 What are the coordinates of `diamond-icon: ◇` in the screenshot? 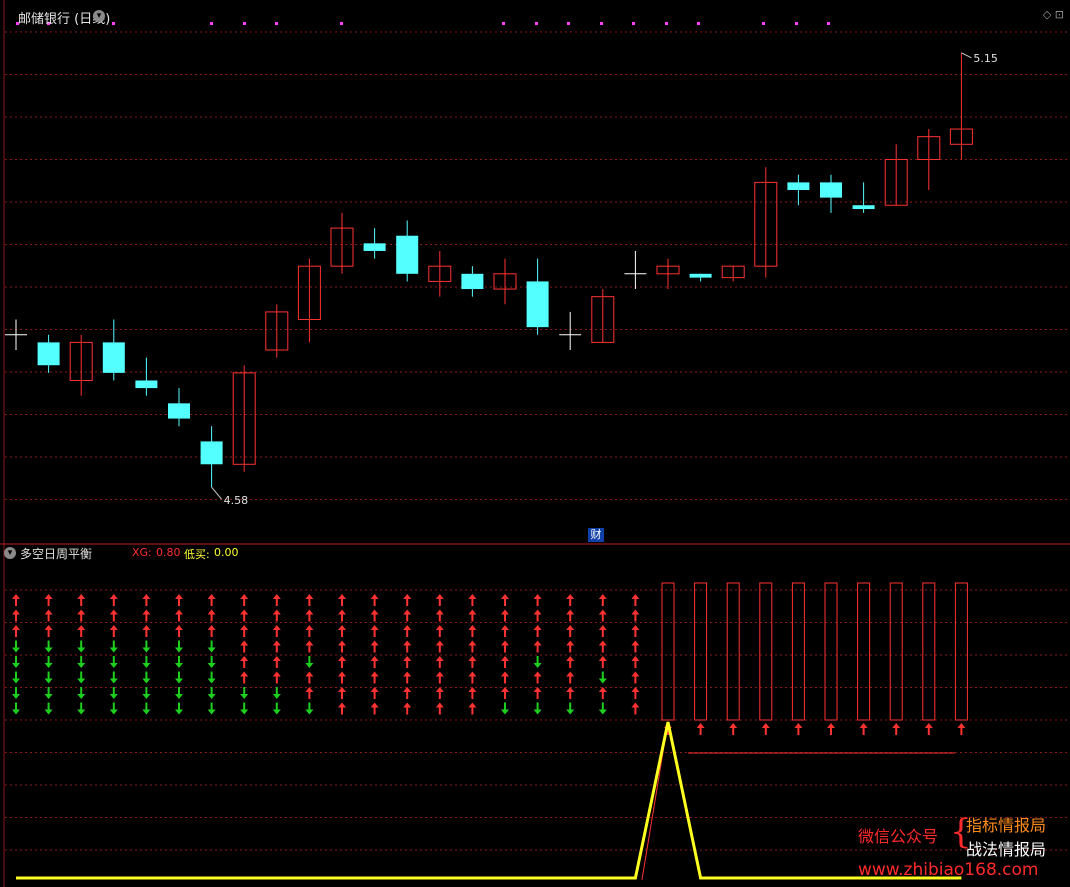 It's located at (1047, 14).